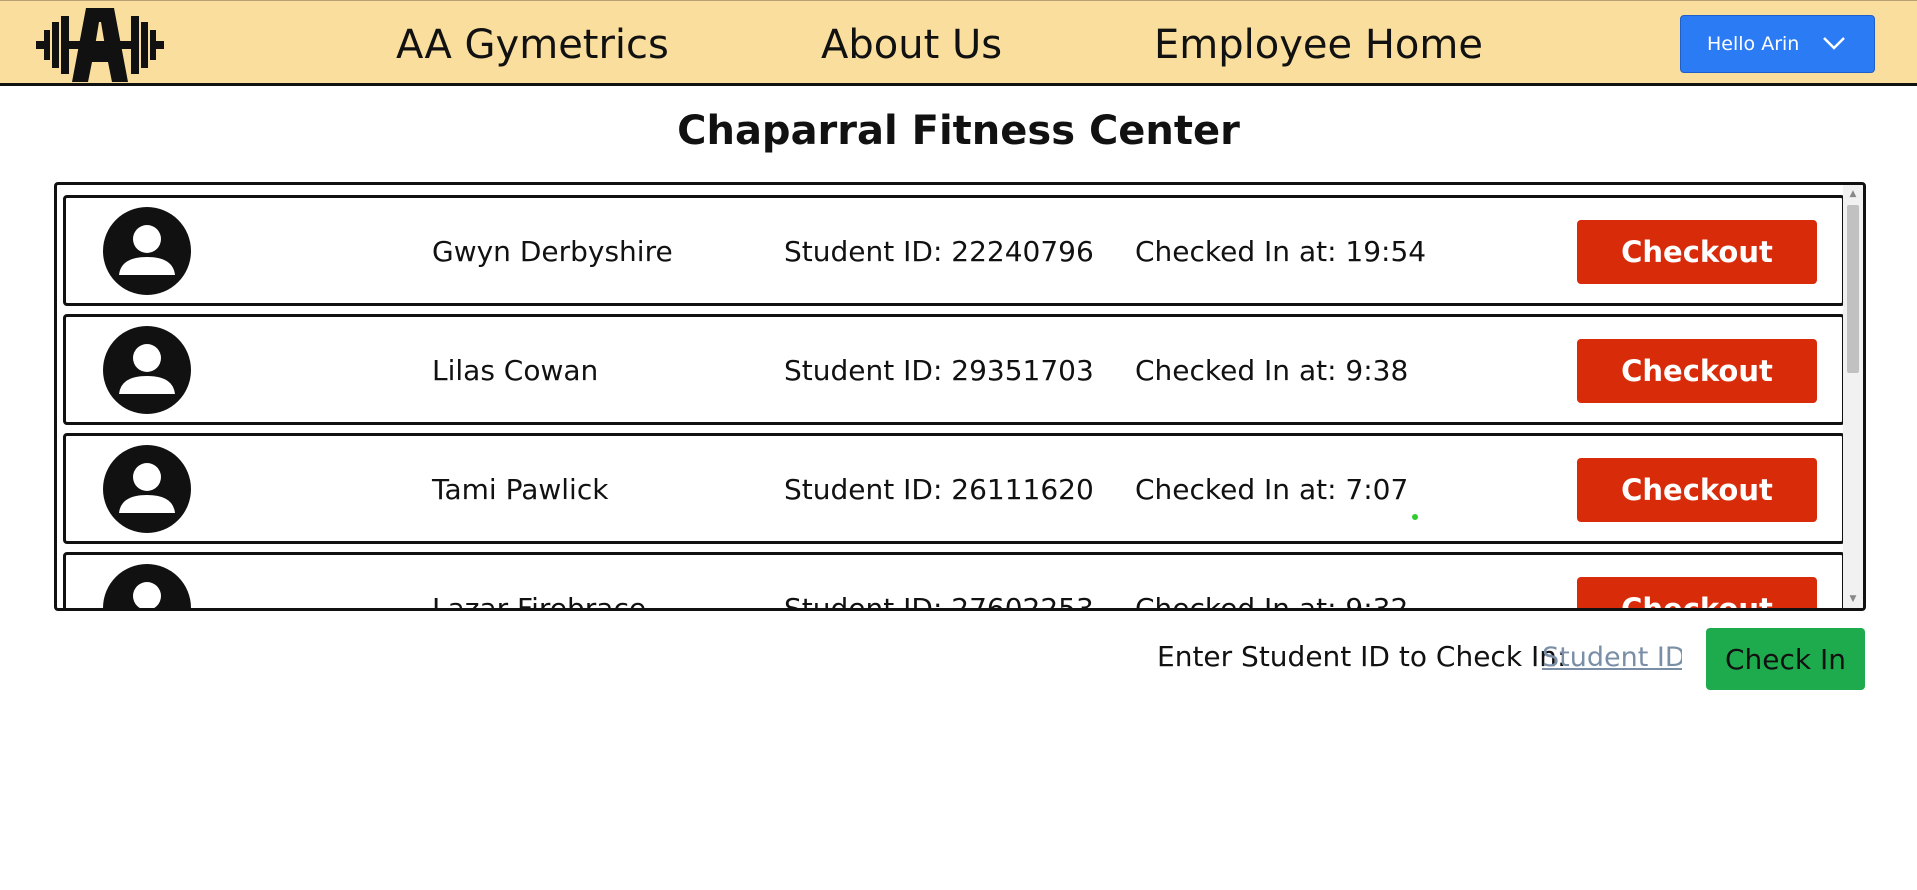 This screenshot has width=1917, height=890. Describe the element at coordinates (939, 370) in the screenshot. I see `student-id: Student ID: 29351703` at that location.